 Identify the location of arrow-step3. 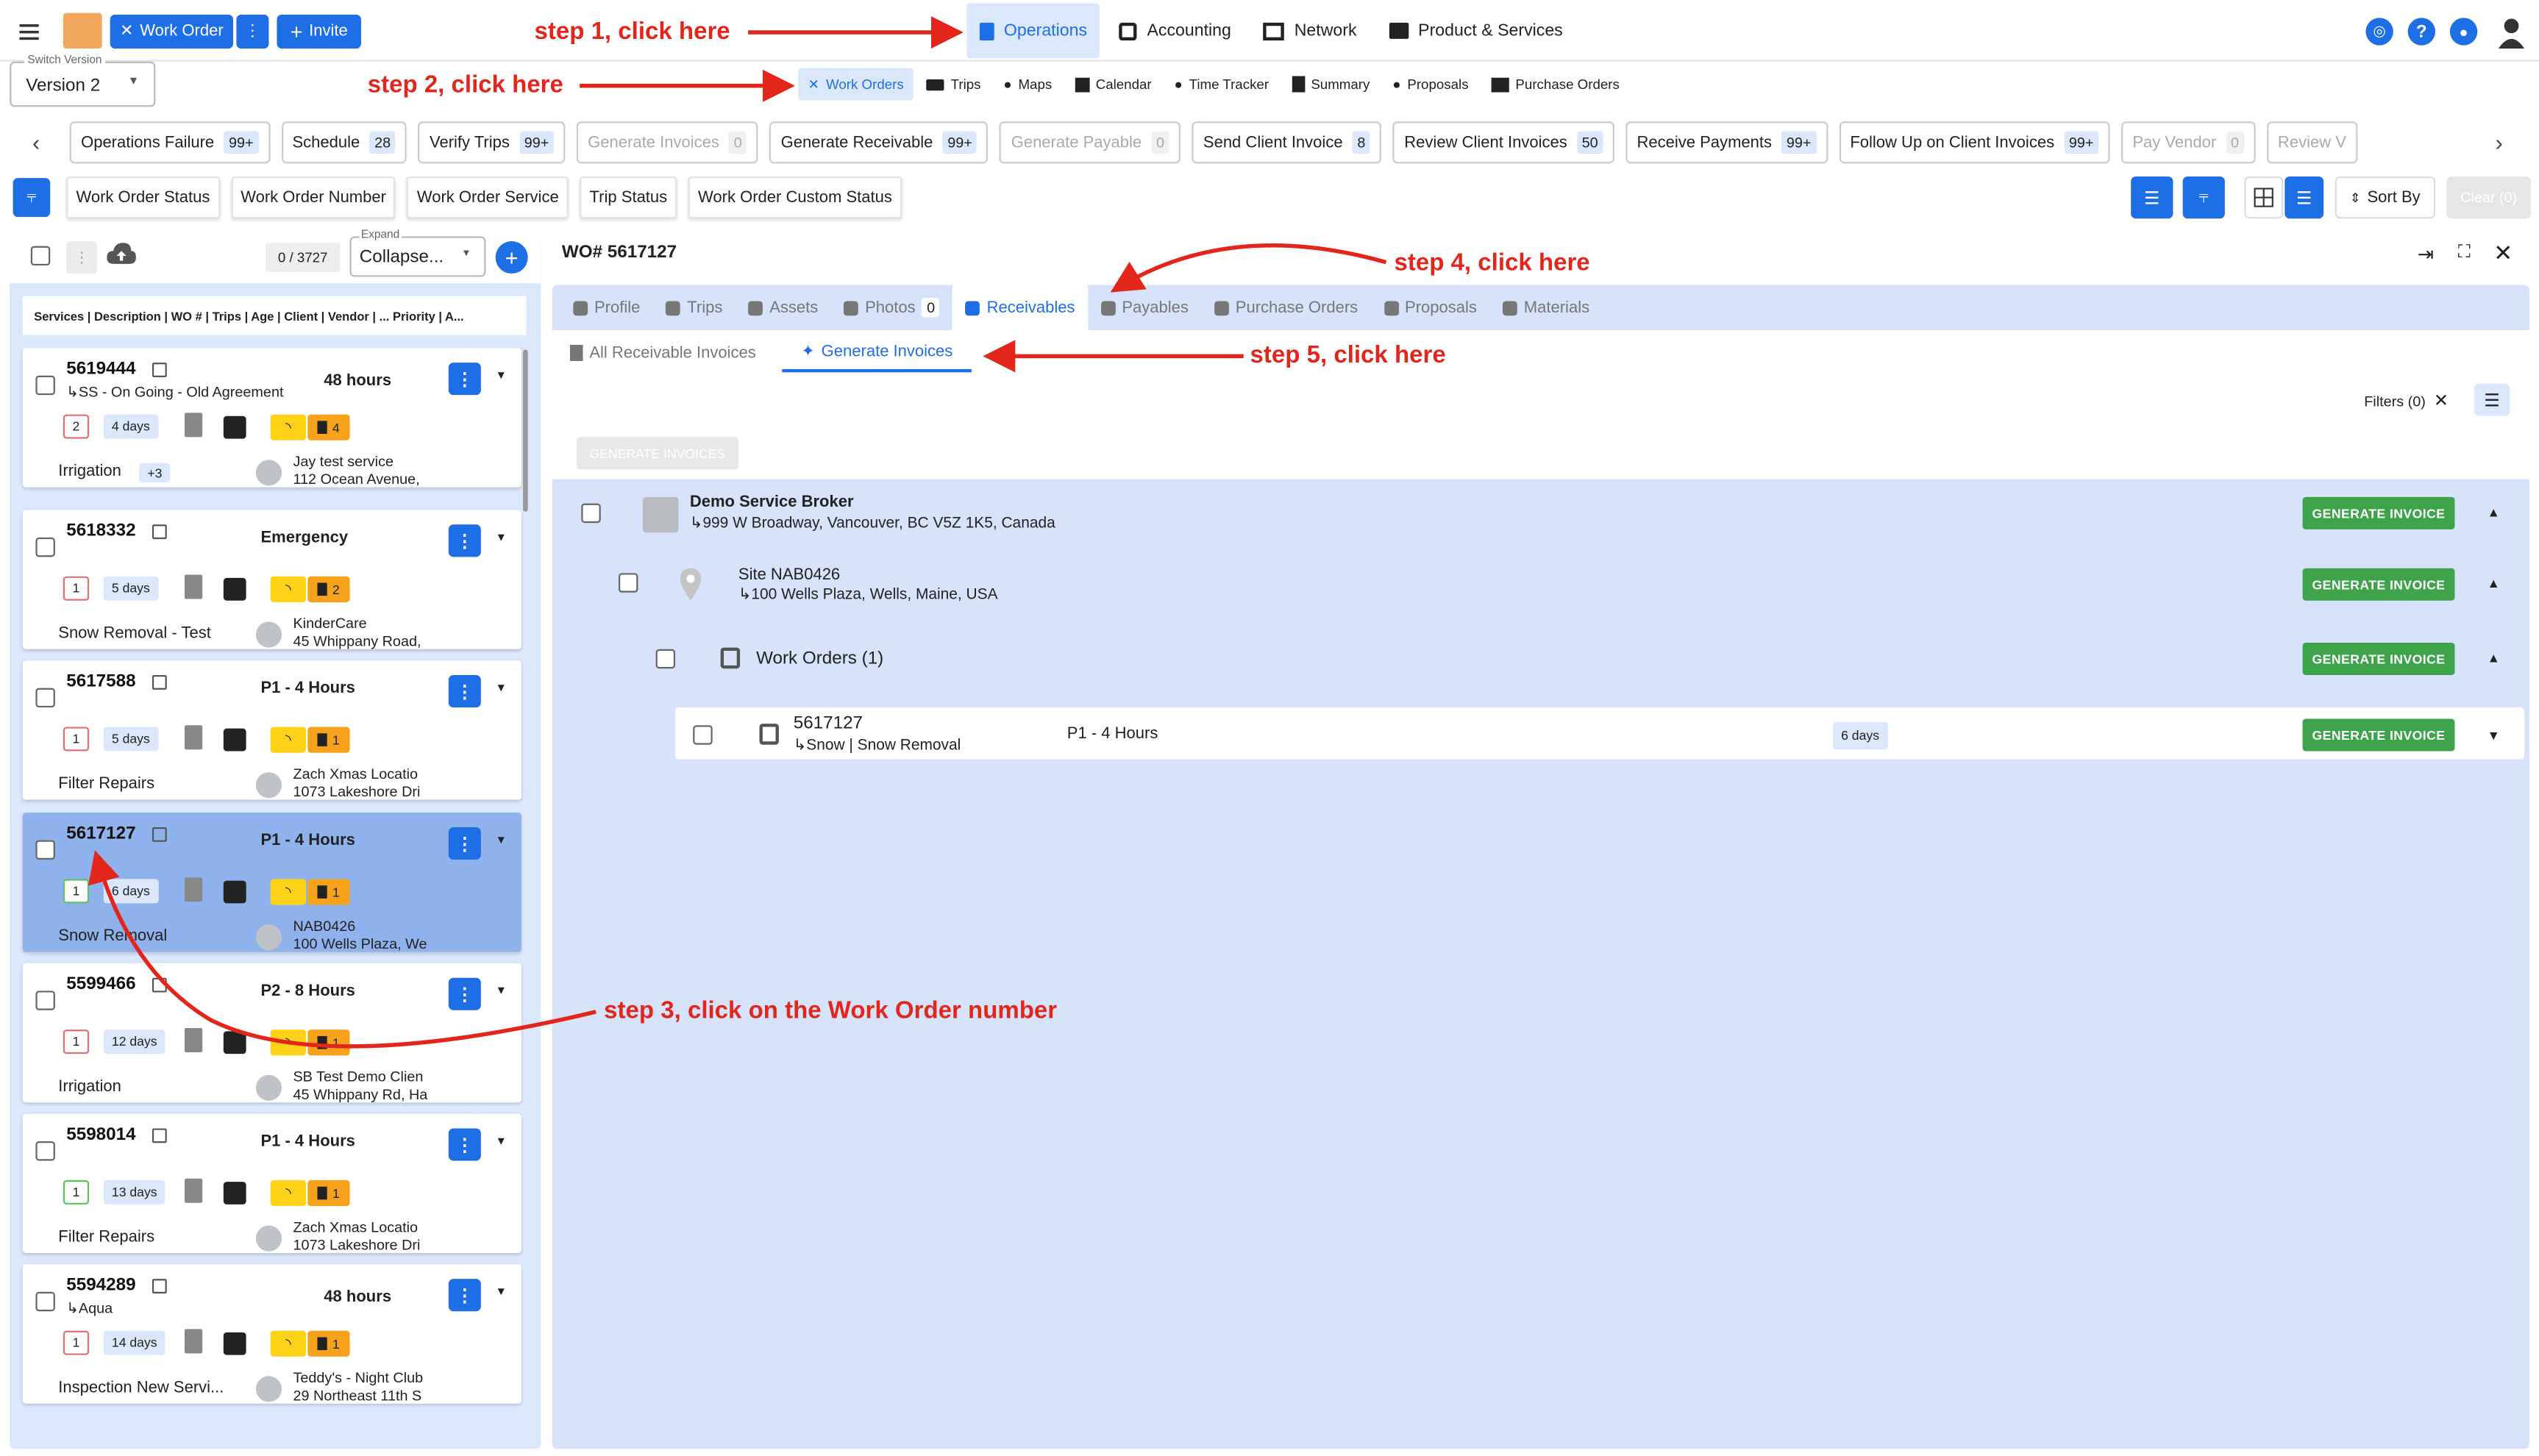
(342, 949).